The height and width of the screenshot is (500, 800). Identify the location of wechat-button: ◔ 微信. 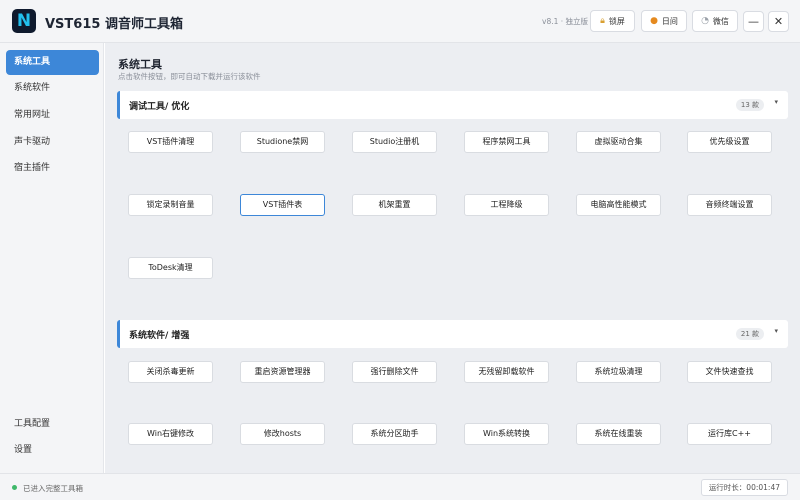
(715, 21).